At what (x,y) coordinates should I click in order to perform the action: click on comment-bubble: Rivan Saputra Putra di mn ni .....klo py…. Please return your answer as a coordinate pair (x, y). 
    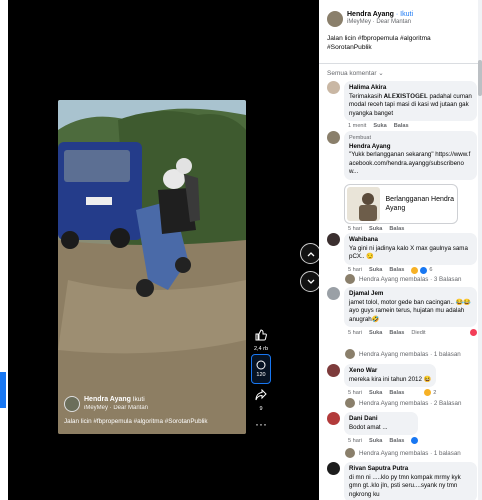
    Looking at the image, I should click on (410, 481).